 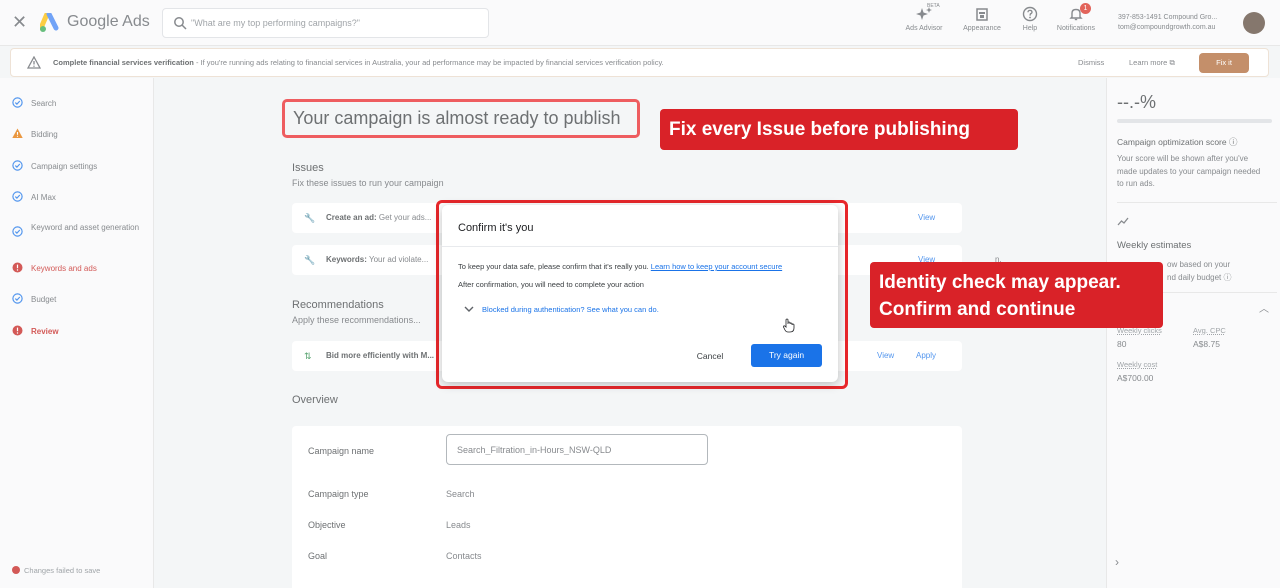 I want to click on dialog-divider, so click(x=640, y=246).